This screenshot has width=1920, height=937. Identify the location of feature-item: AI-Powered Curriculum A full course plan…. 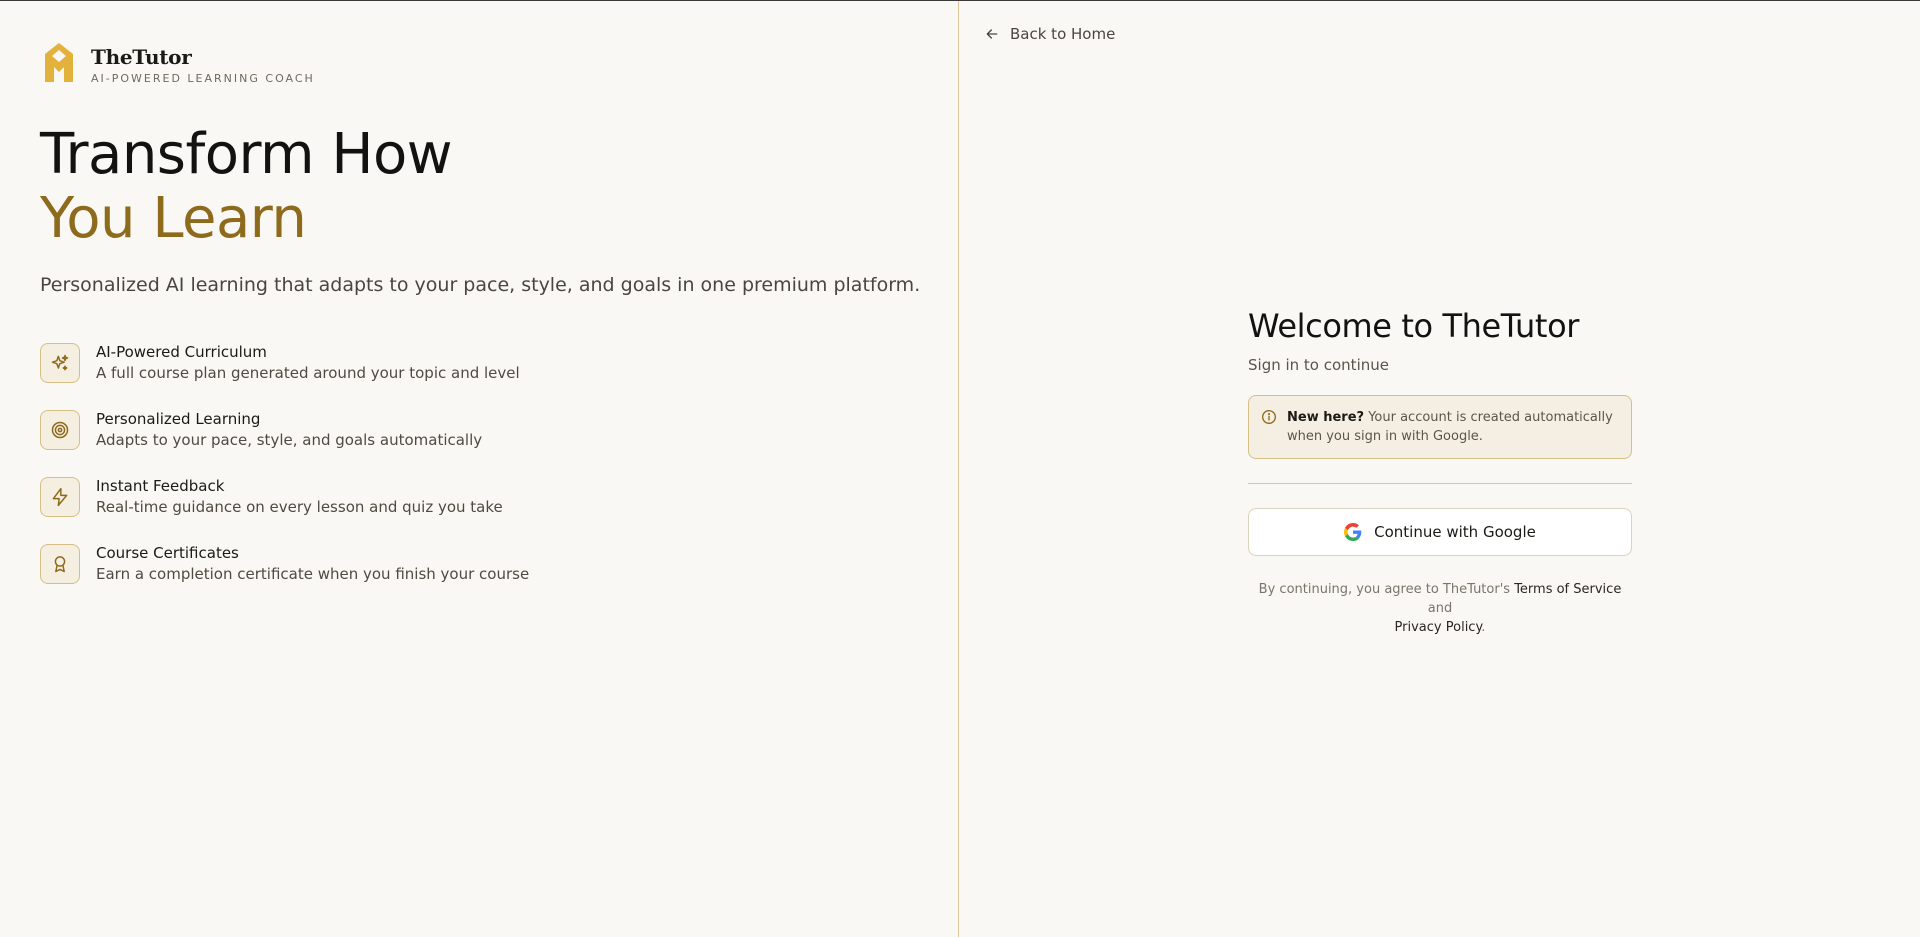
(284, 376).